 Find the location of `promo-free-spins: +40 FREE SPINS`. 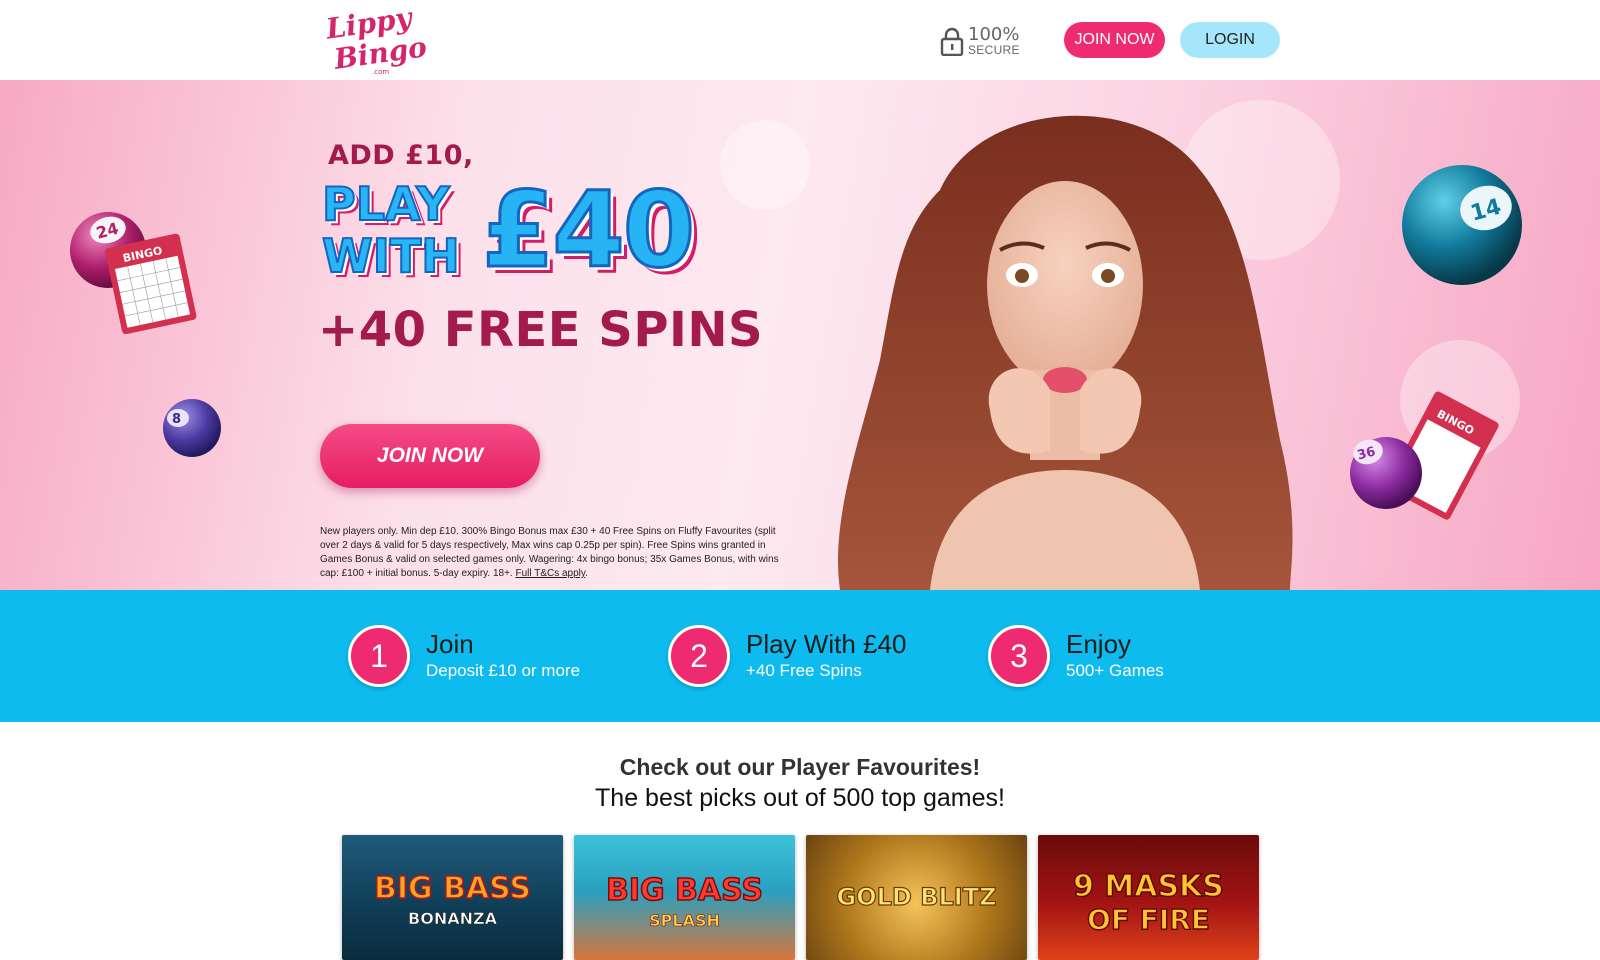

promo-free-spins: +40 FREE SPINS is located at coordinates (541, 330).